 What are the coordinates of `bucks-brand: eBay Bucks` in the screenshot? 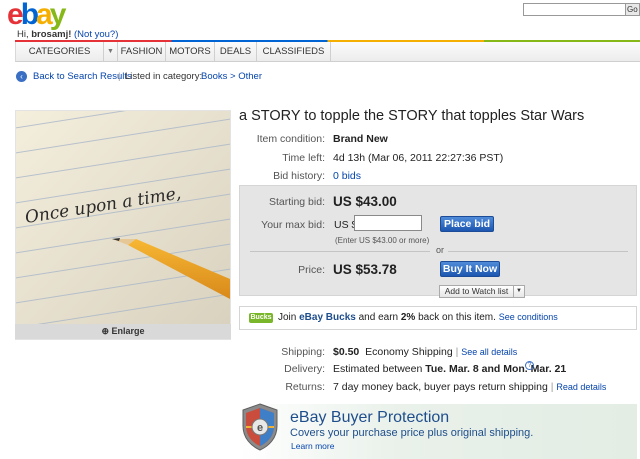 It's located at (327, 317).